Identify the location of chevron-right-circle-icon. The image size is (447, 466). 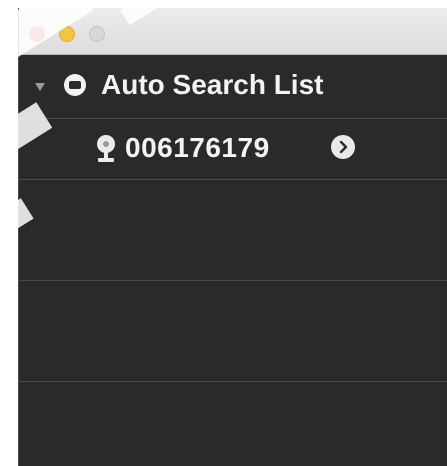
(343, 147).